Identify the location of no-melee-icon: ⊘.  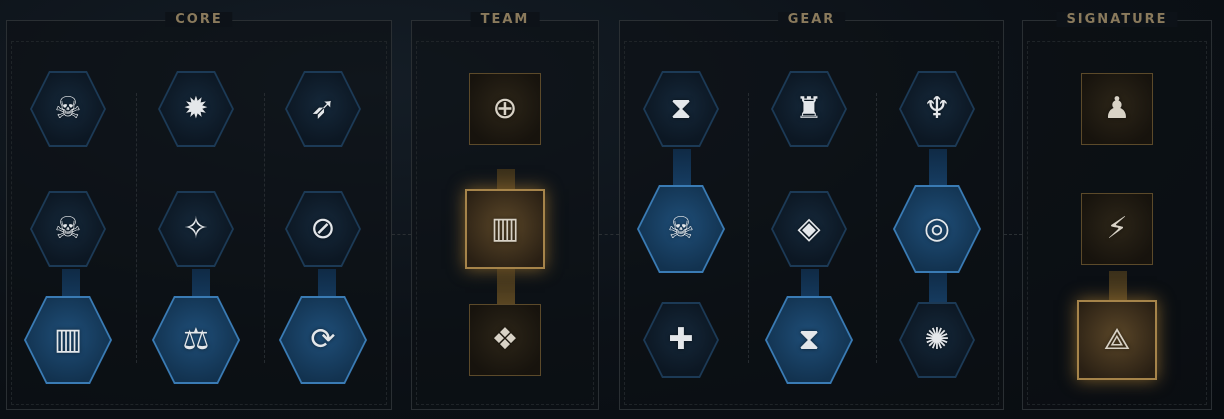
(323, 228).